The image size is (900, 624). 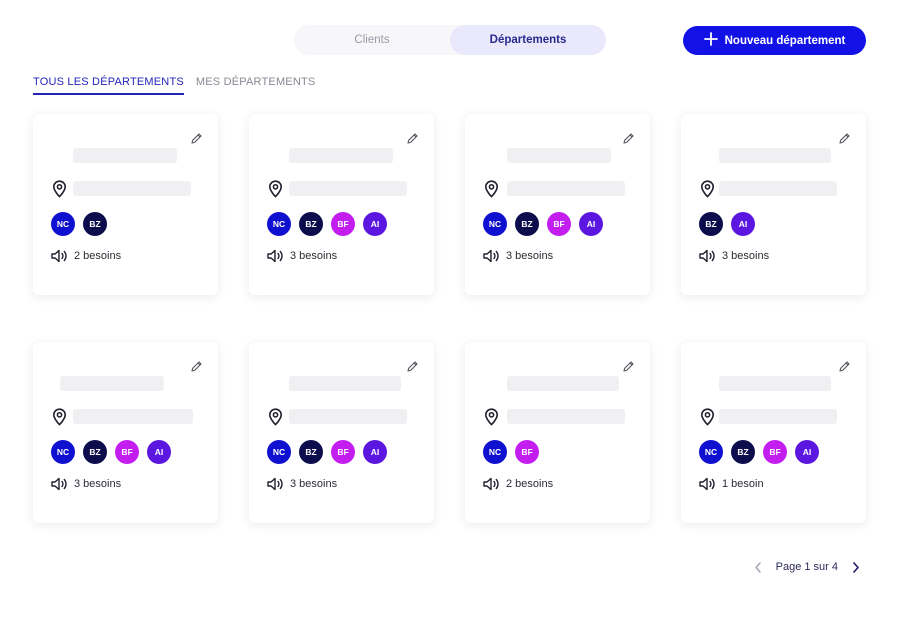 What do you see at coordinates (79, 224) in the screenshot?
I see `member-avatars: NC BZ` at bounding box center [79, 224].